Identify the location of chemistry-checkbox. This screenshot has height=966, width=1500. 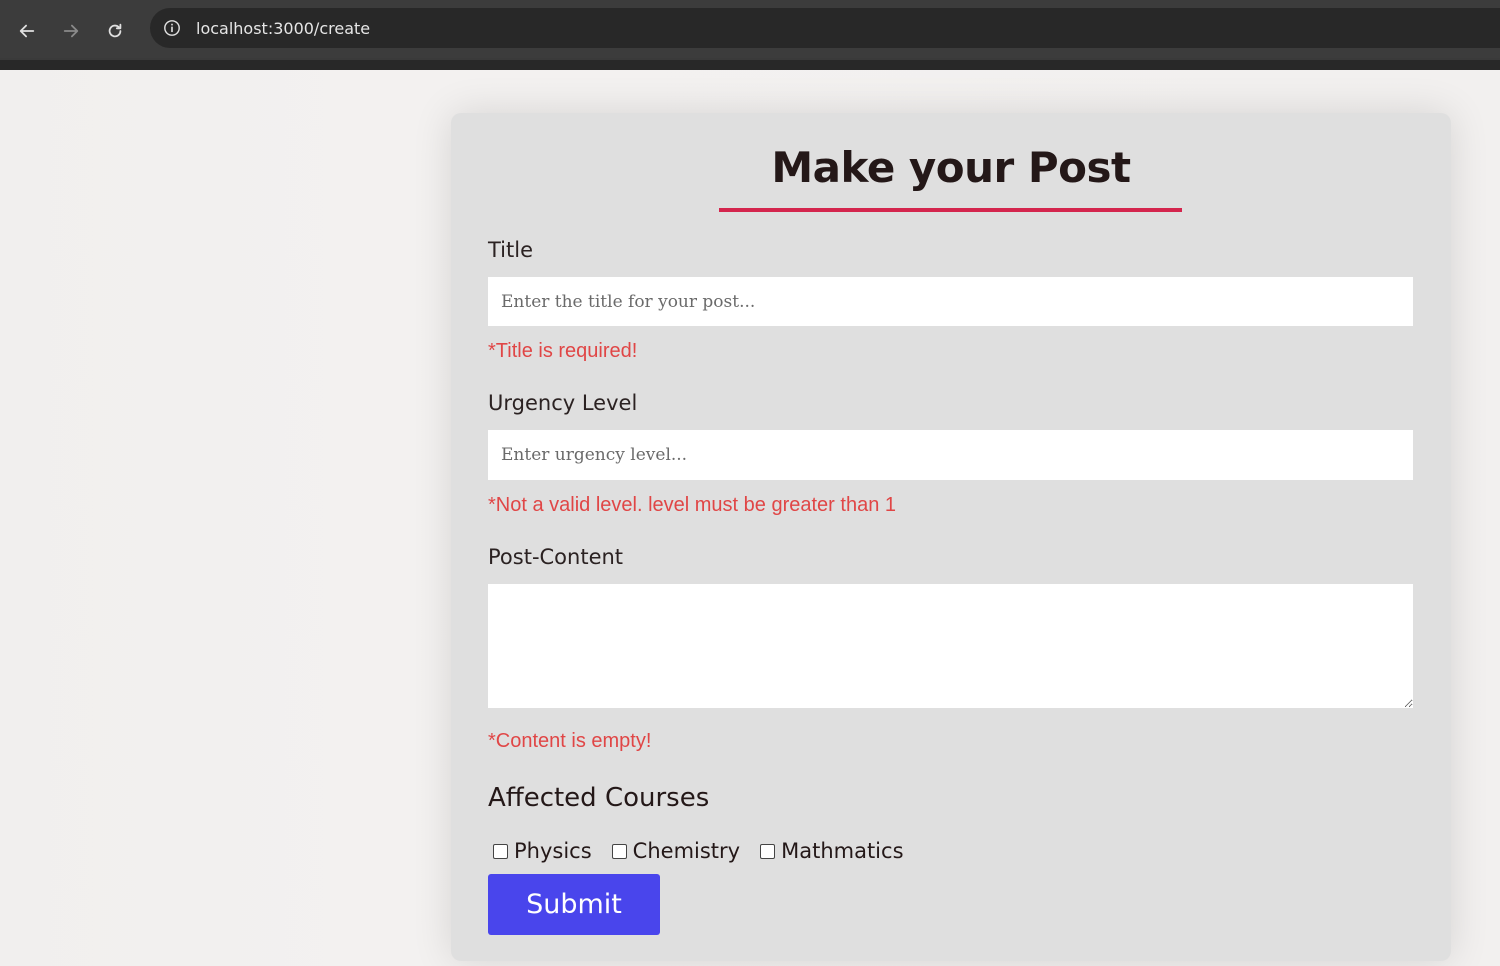
(619, 851).